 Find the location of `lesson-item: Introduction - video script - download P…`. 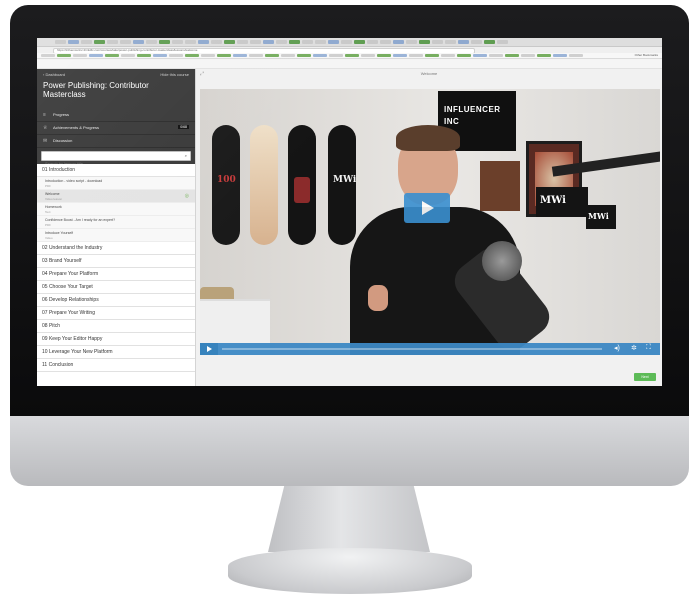

lesson-item: Introduction - video script - download P… is located at coordinates (116, 183).